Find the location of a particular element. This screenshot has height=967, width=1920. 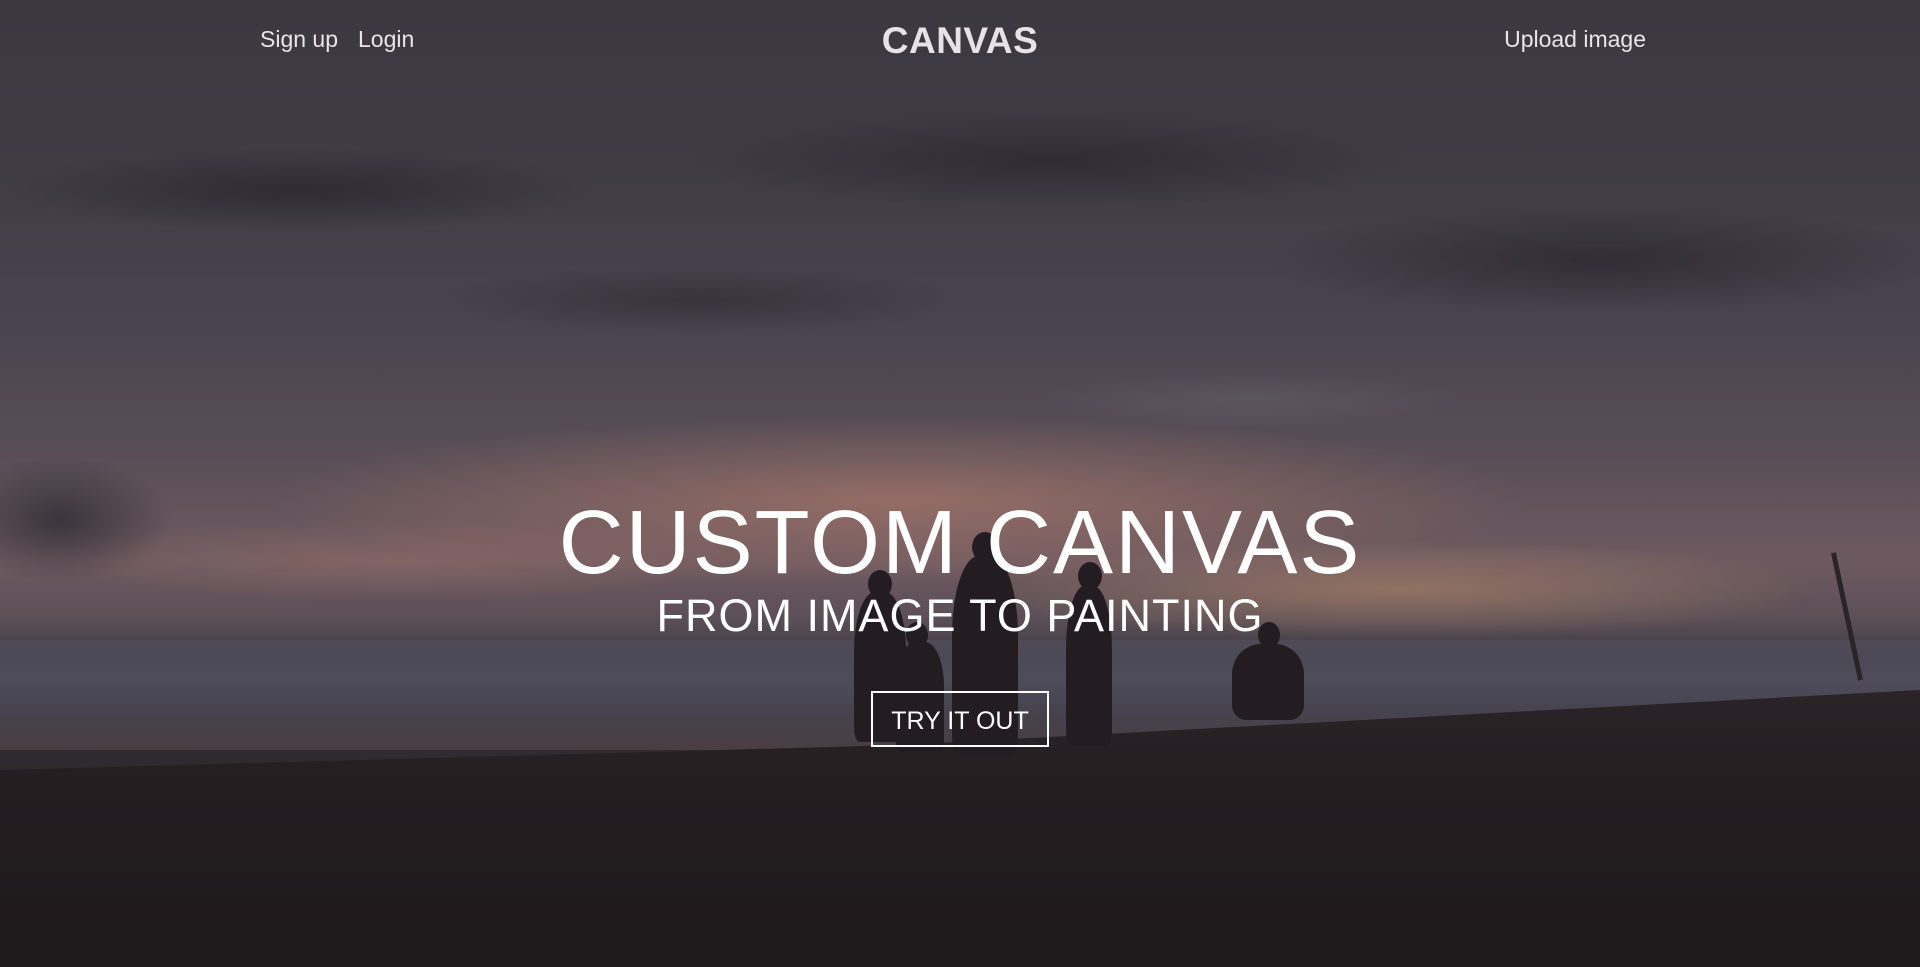

try-it-out-button: TRY IT OUT is located at coordinates (960, 719).